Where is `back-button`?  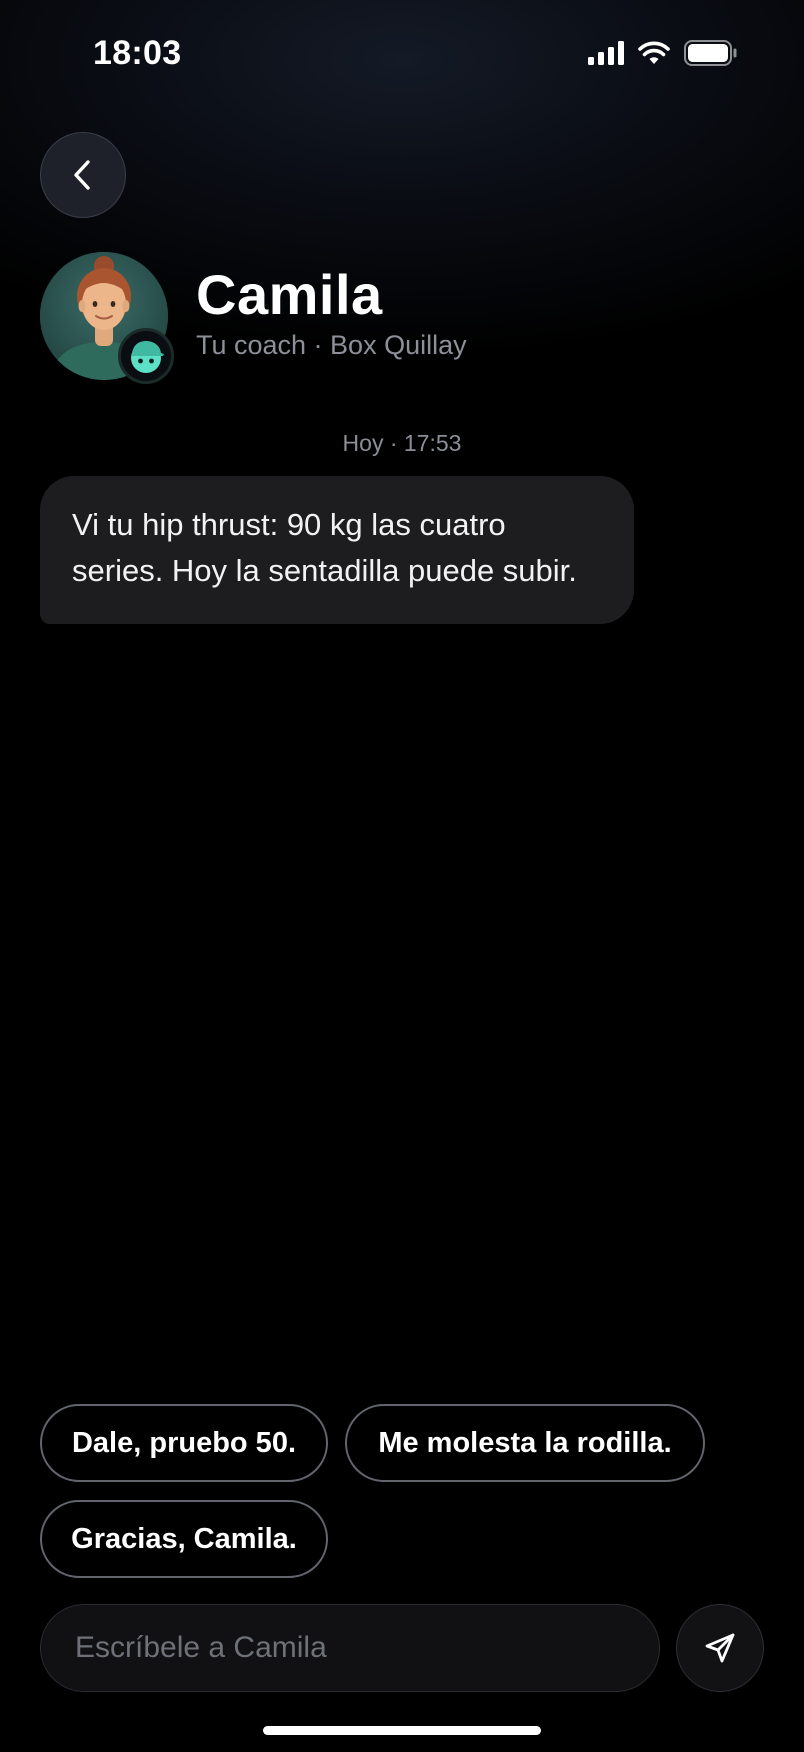 back-button is located at coordinates (83, 175).